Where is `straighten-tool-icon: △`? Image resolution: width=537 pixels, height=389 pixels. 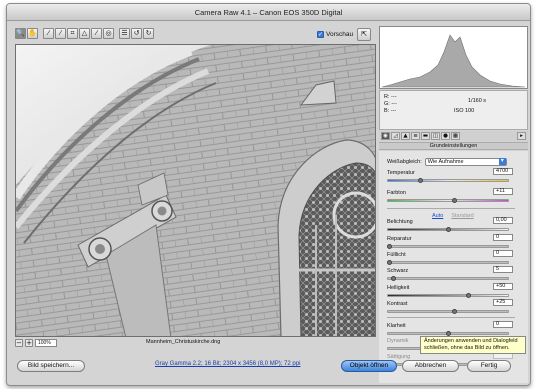
straighten-tool-icon: △ is located at coordinates (84, 33).